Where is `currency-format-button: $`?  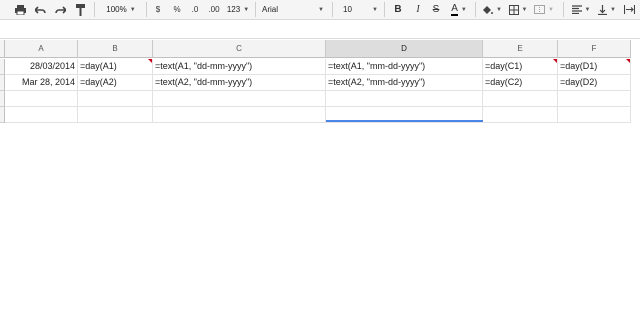
currency-format-button: $ is located at coordinates (158, 9).